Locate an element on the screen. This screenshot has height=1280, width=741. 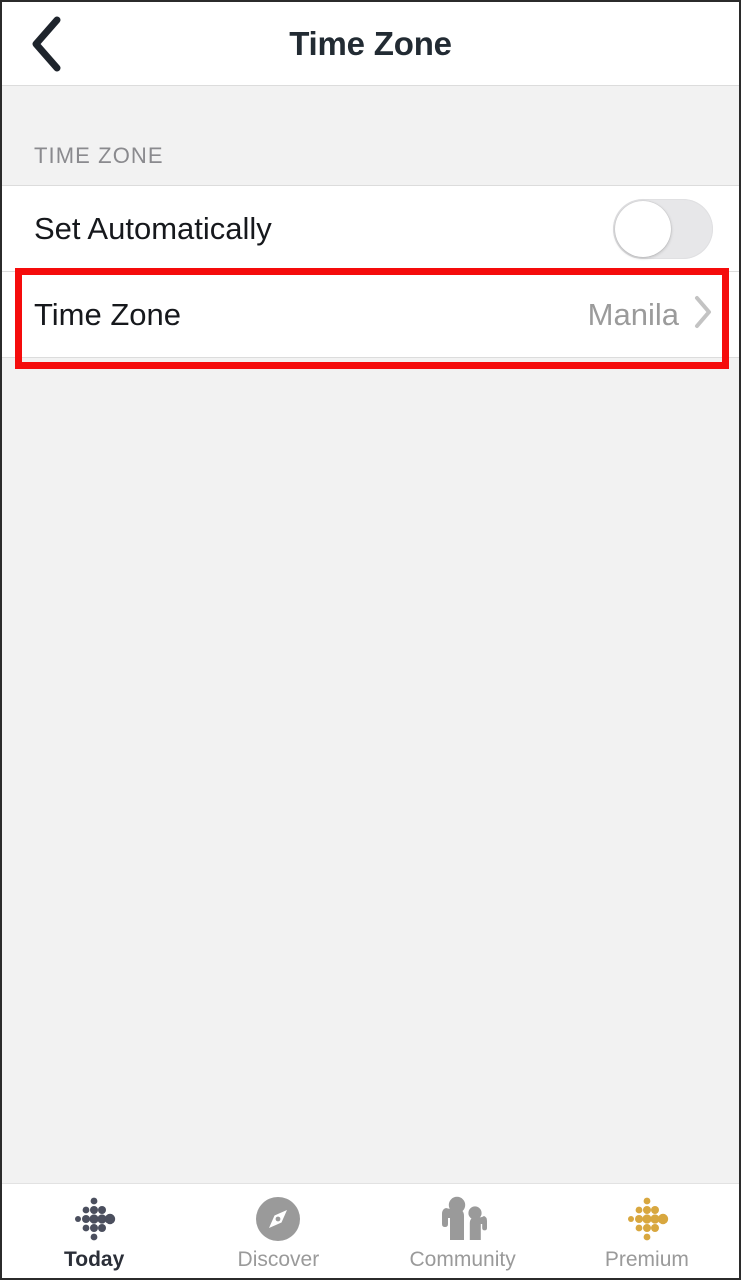
section-header-label: TIME ZONE is located at coordinates (99, 155).